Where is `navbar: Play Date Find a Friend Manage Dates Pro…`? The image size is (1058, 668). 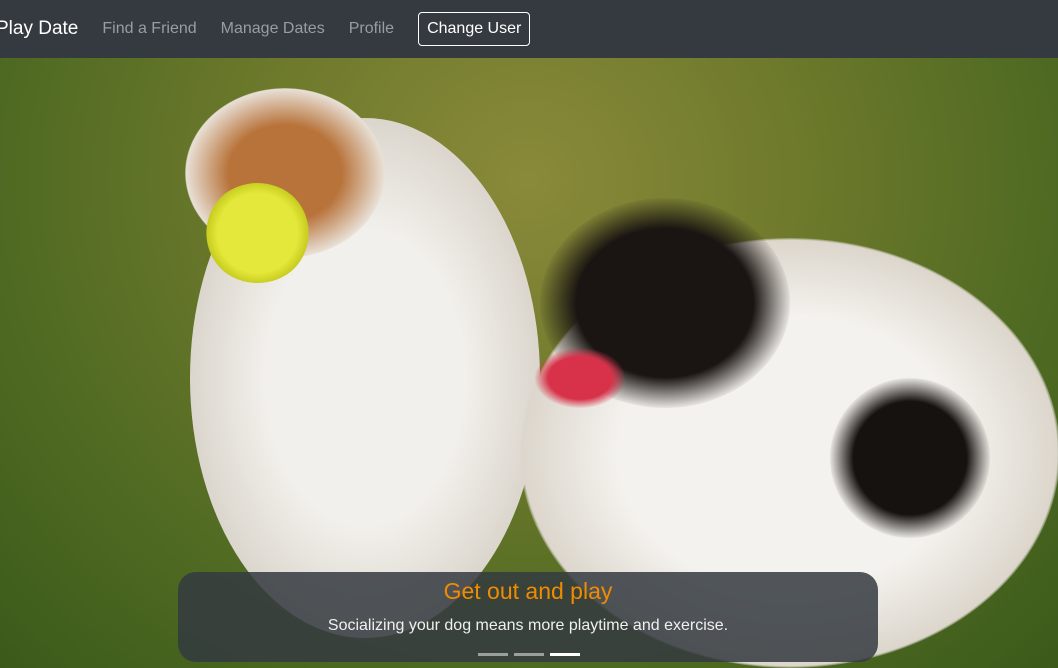 navbar: Play Date Find a Friend Manage Dates Pro… is located at coordinates (529, 29).